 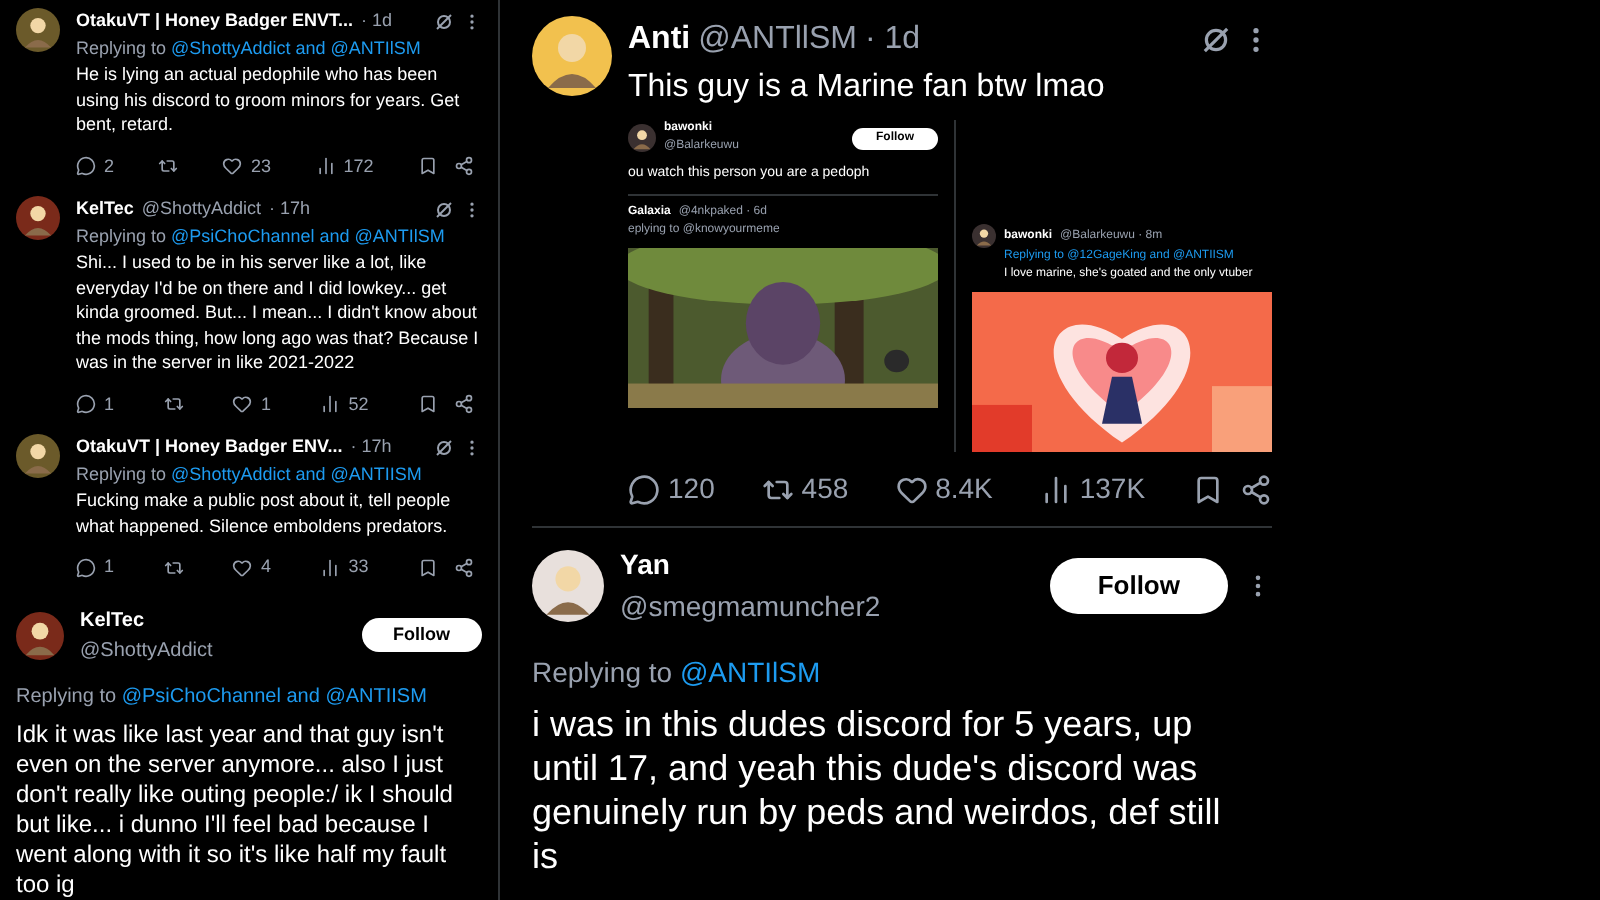 What do you see at coordinates (109, 166) in the screenshot?
I see `reply-count: 2` at bounding box center [109, 166].